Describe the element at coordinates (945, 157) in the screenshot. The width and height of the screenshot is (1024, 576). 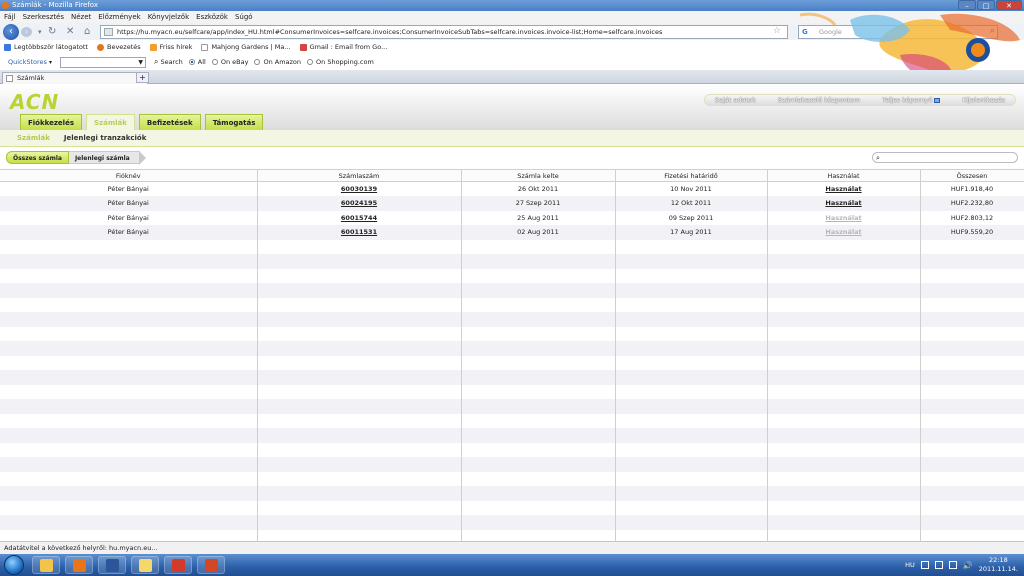
I see `table-search-input: ⌕` at that location.